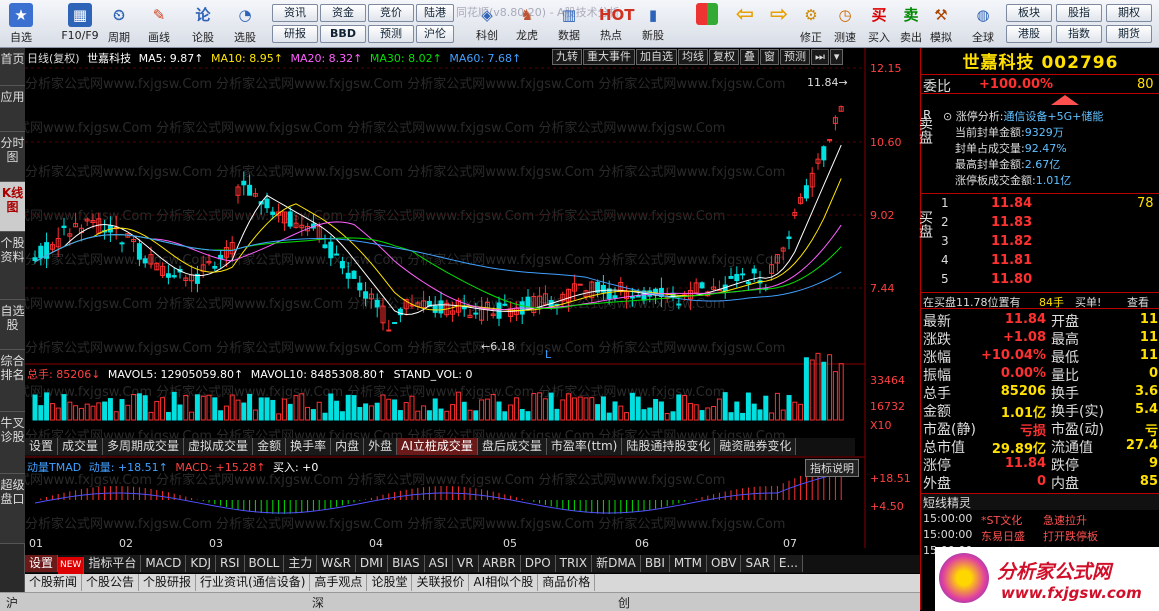 The image size is (1159, 611). What do you see at coordinates (406, 563) in the screenshot?
I see `indicator-tab: BIAS` at bounding box center [406, 563].